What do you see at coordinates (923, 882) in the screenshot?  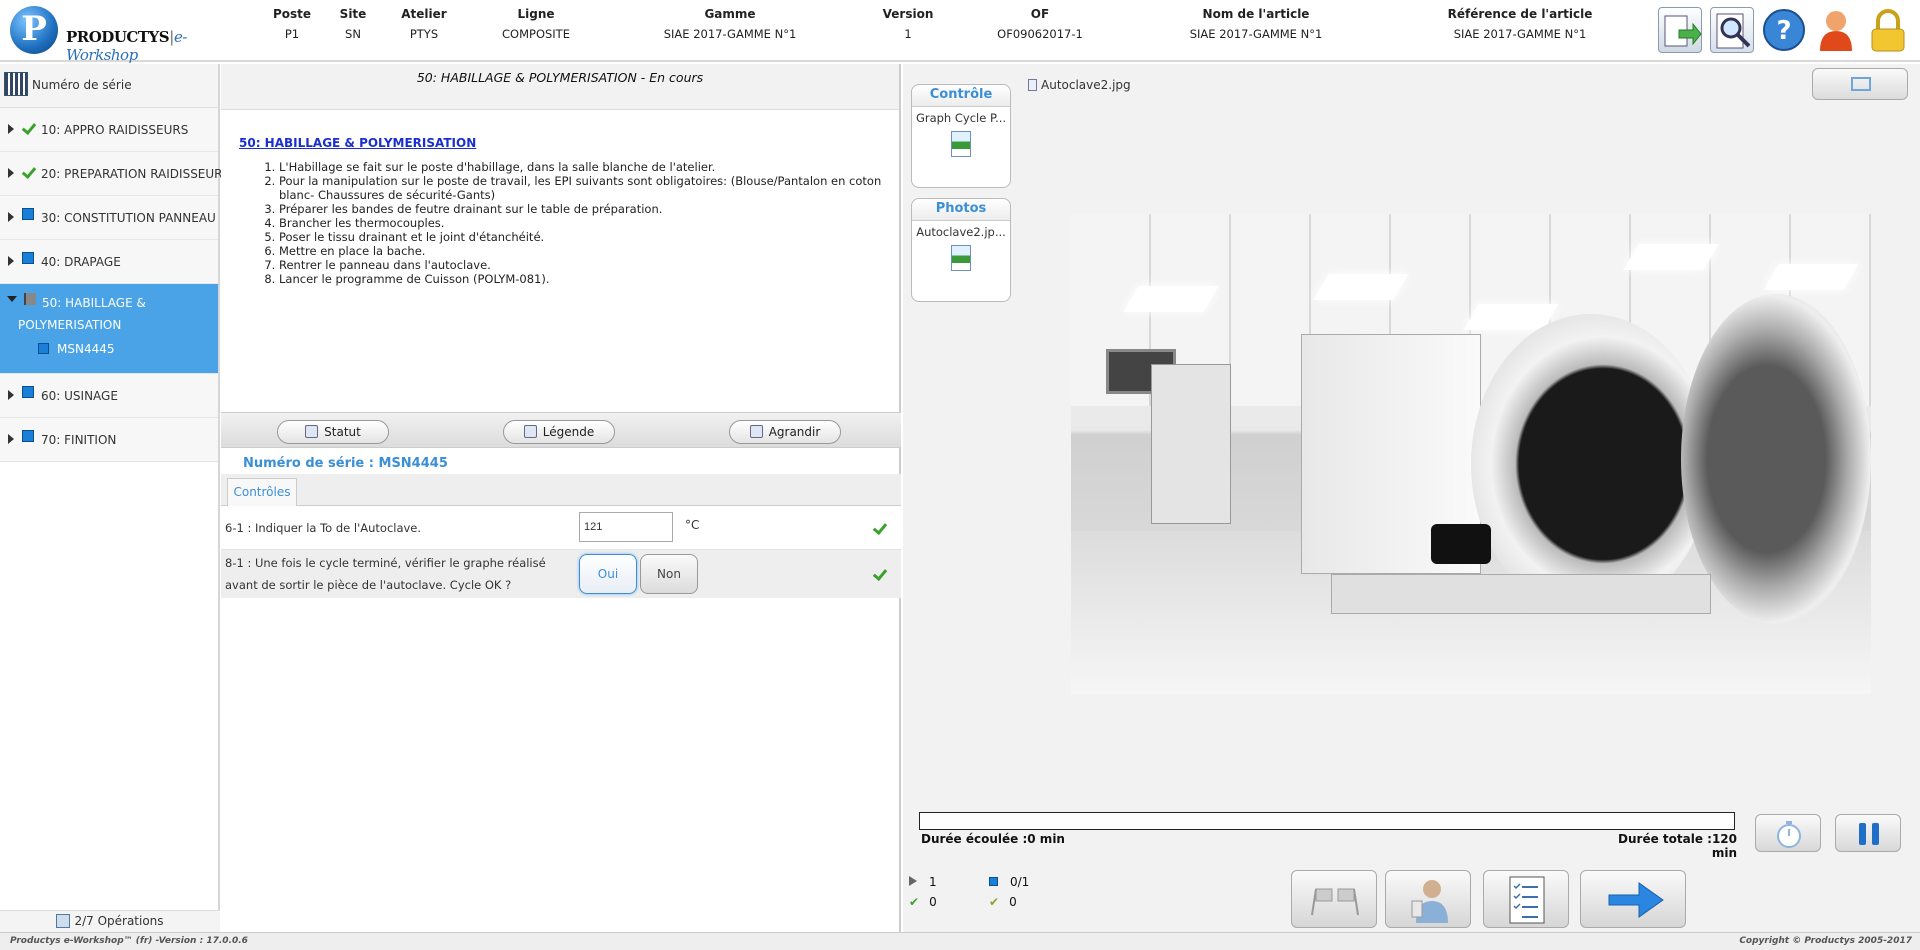 I see `stat-in-progress: 1` at bounding box center [923, 882].